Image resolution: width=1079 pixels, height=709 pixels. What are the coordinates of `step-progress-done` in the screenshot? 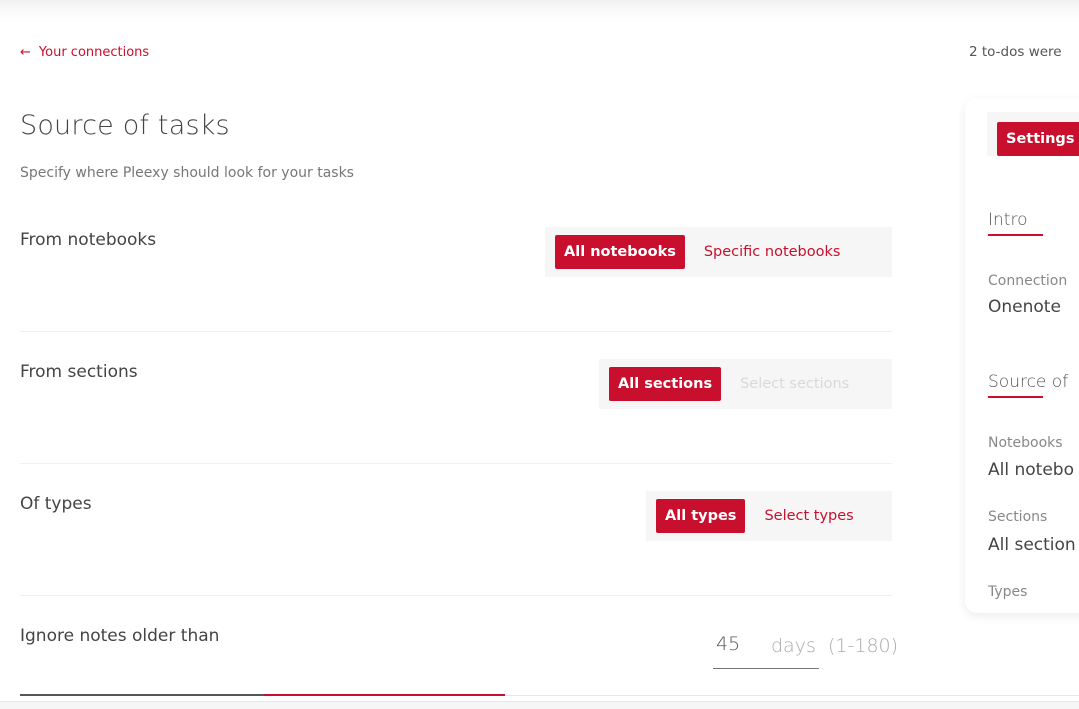 It's located at (142, 695).